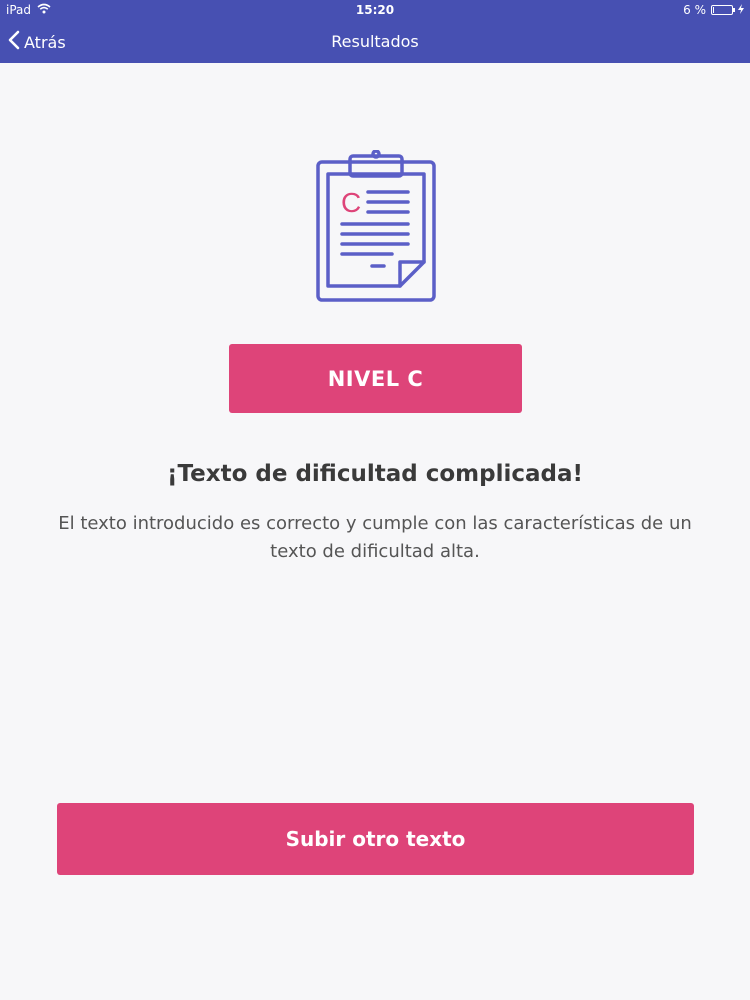  I want to click on battery-percent: 6 %, so click(694, 10).